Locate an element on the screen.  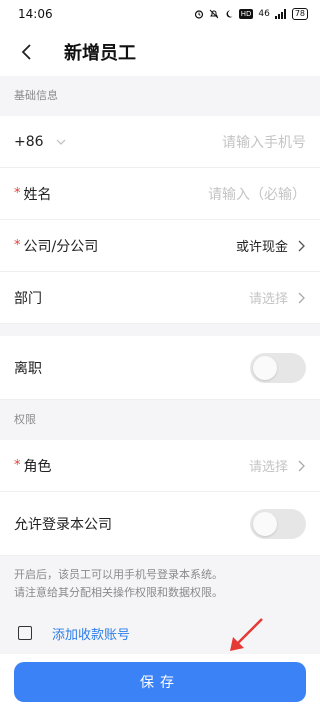
add-account-row: 添加收款账号 is located at coordinates (160, 633).